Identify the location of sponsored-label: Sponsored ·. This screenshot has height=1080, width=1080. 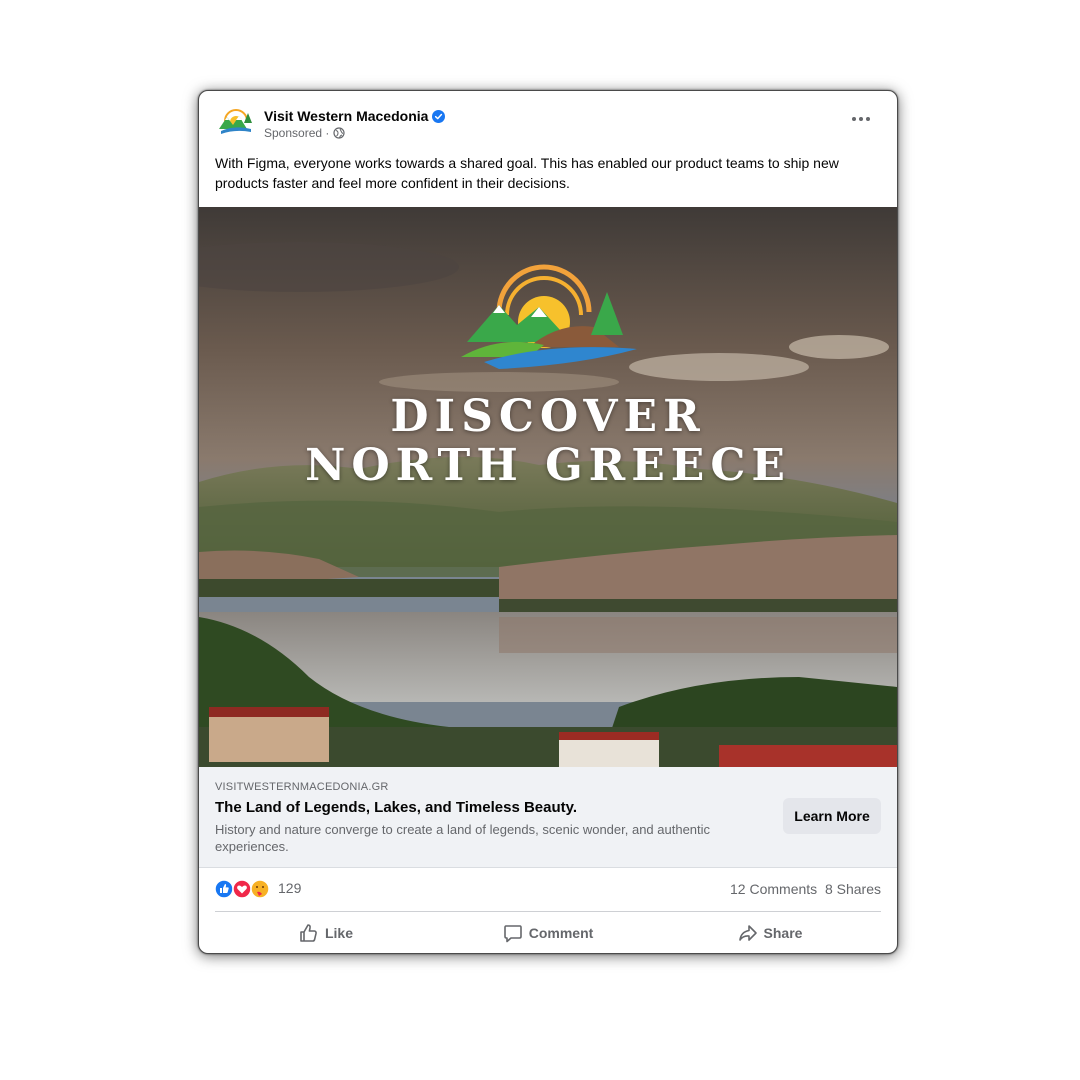
(296, 133).